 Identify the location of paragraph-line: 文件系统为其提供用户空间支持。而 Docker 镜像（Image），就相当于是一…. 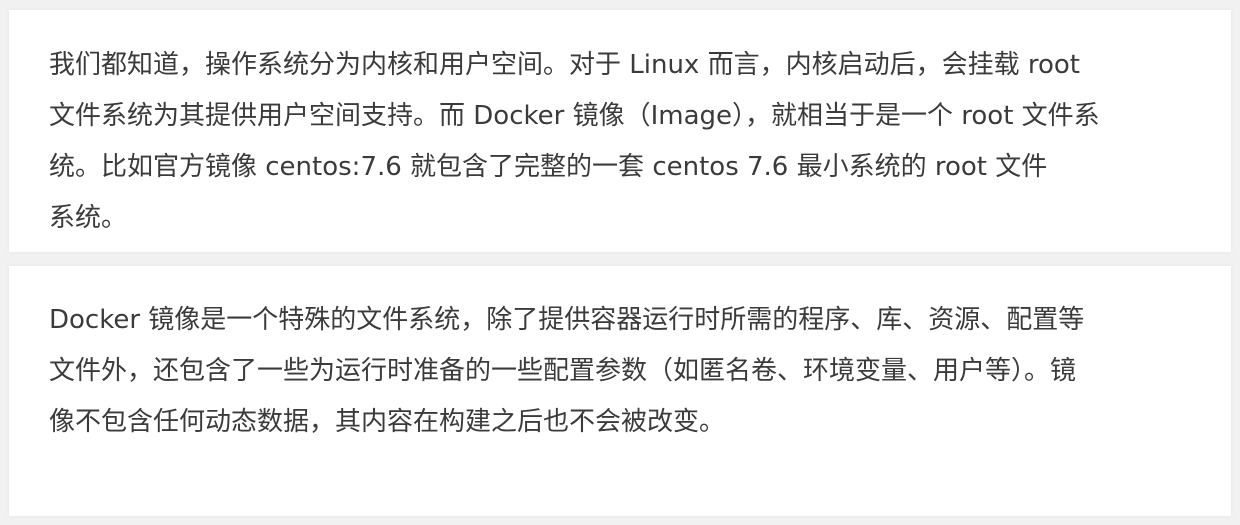
(574, 116).